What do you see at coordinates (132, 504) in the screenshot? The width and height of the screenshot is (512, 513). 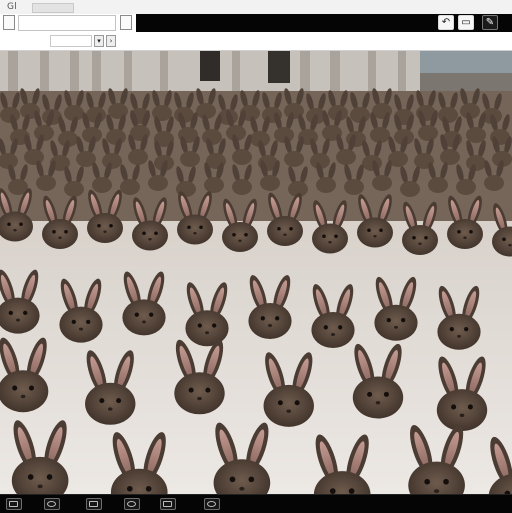 I see `app-4-icon` at bounding box center [132, 504].